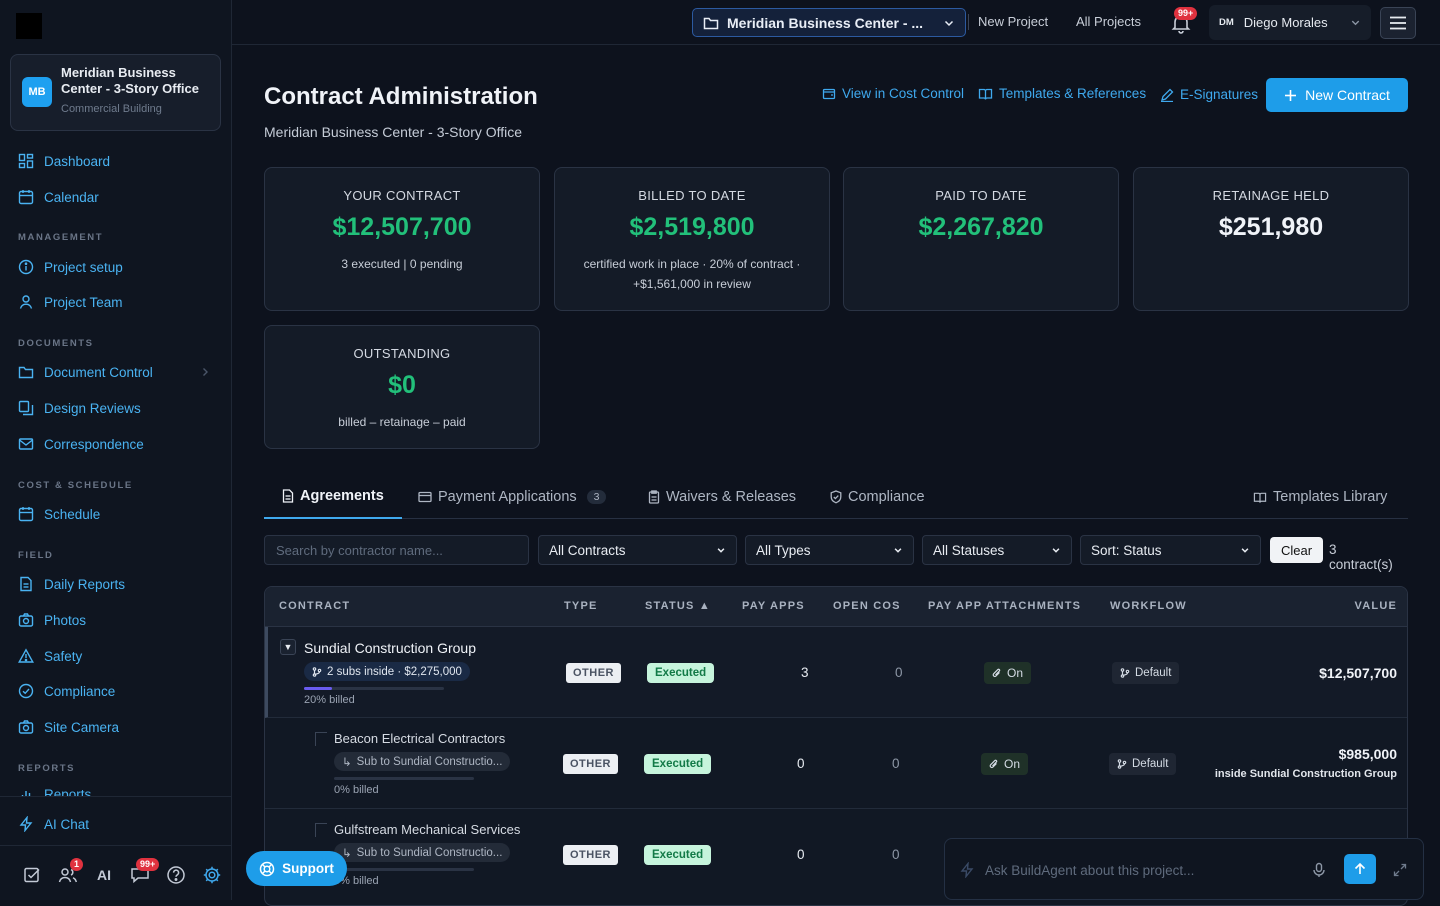  Describe the element at coordinates (296, 868) in the screenshot. I see `support-button: Support` at that location.